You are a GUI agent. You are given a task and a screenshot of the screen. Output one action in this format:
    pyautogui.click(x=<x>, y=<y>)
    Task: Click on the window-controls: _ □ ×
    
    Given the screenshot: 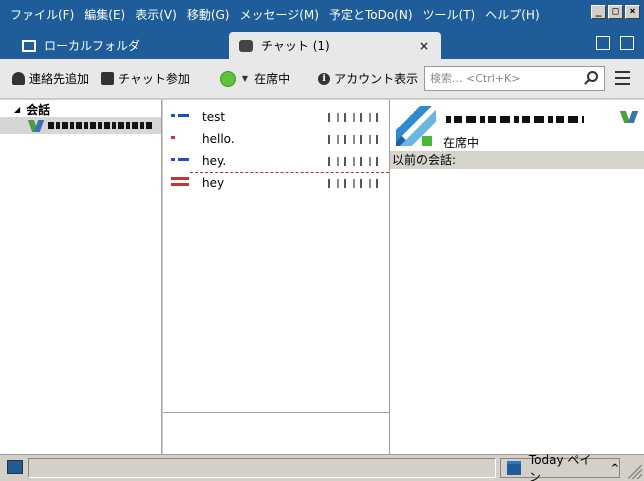 What is the action you would take?
    pyautogui.click(x=615, y=12)
    